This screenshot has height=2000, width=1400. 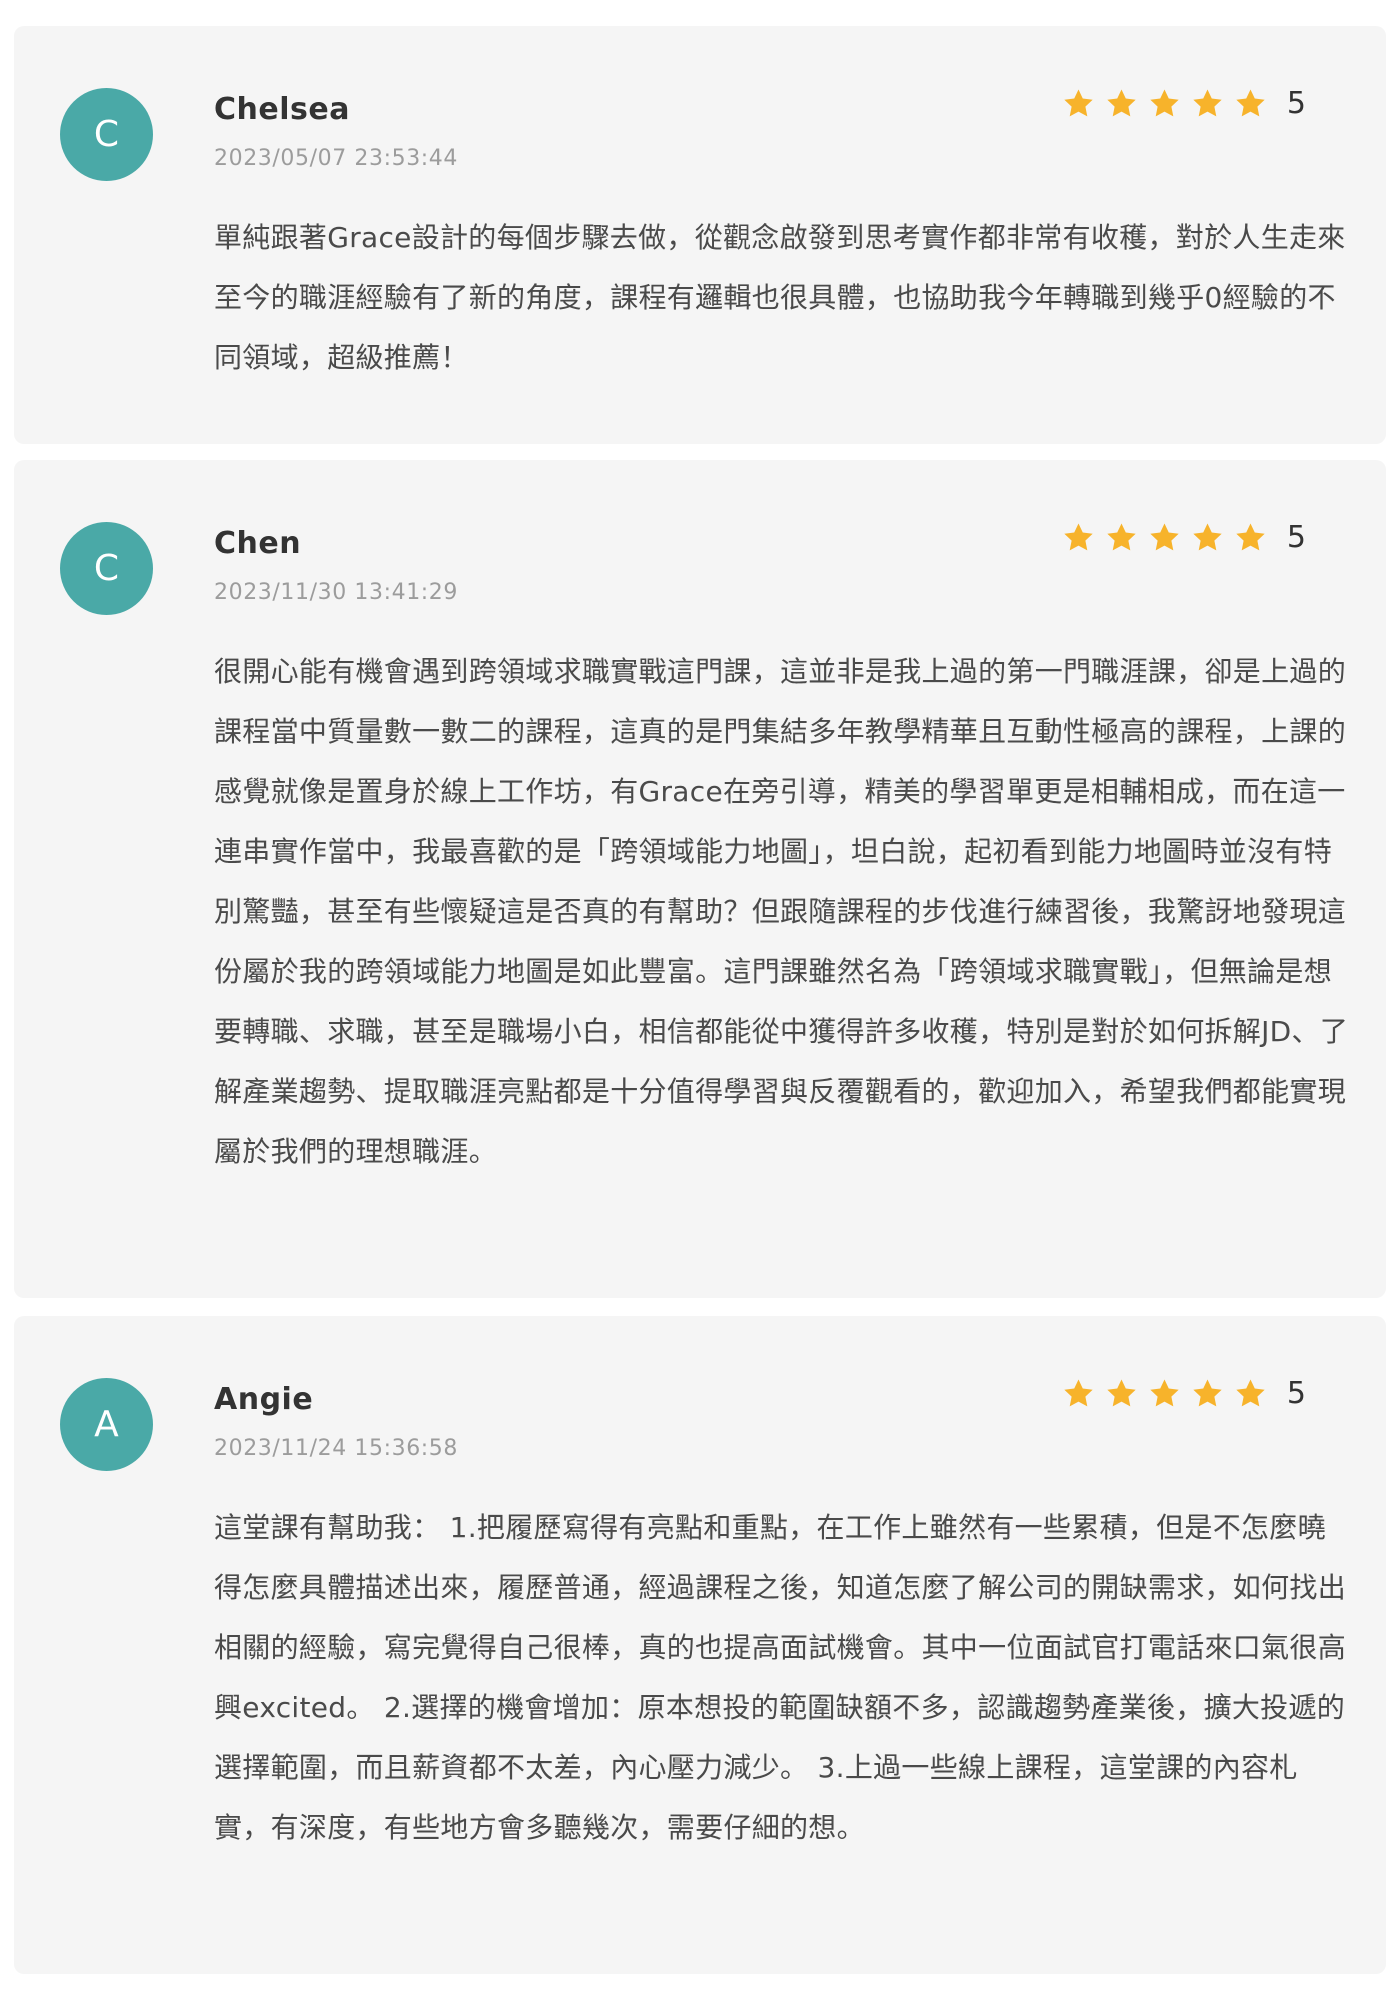 What do you see at coordinates (264, 1399) in the screenshot?
I see `reviewer-name: Angie` at bounding box center [264, 1399].